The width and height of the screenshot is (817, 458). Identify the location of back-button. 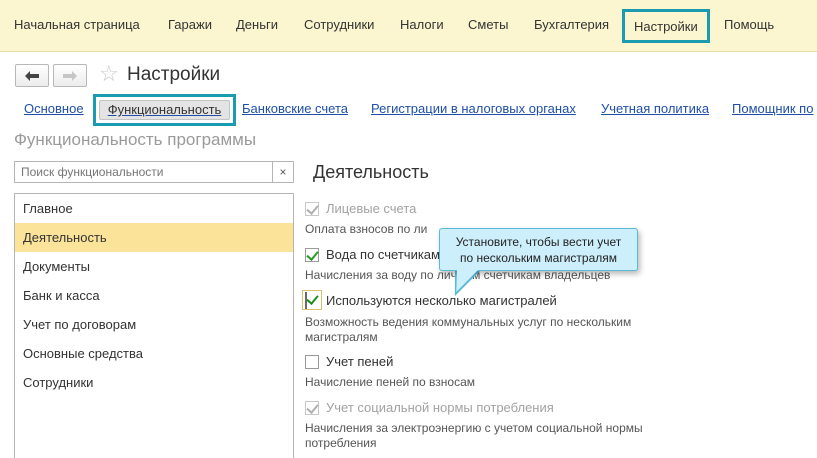
(32, 75).